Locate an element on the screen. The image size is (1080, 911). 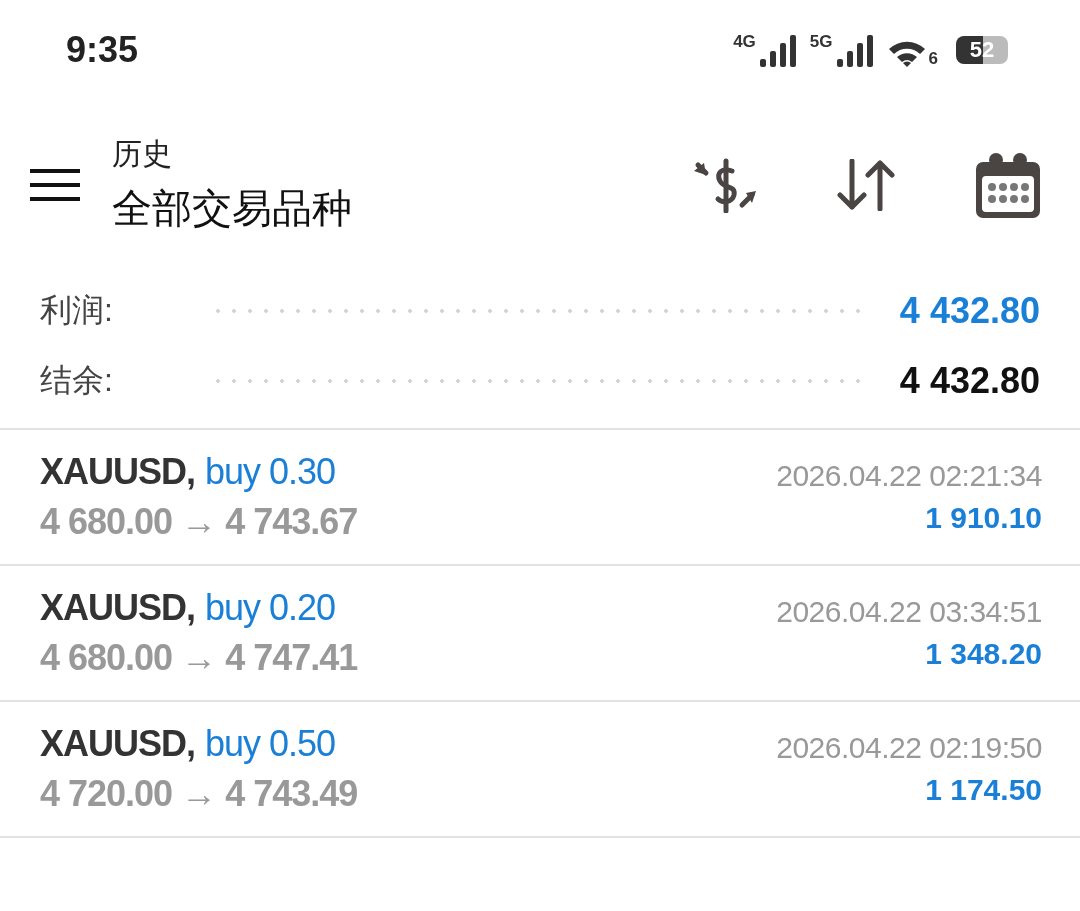
currency-exchange-icon is located at coordinates (725, 185).